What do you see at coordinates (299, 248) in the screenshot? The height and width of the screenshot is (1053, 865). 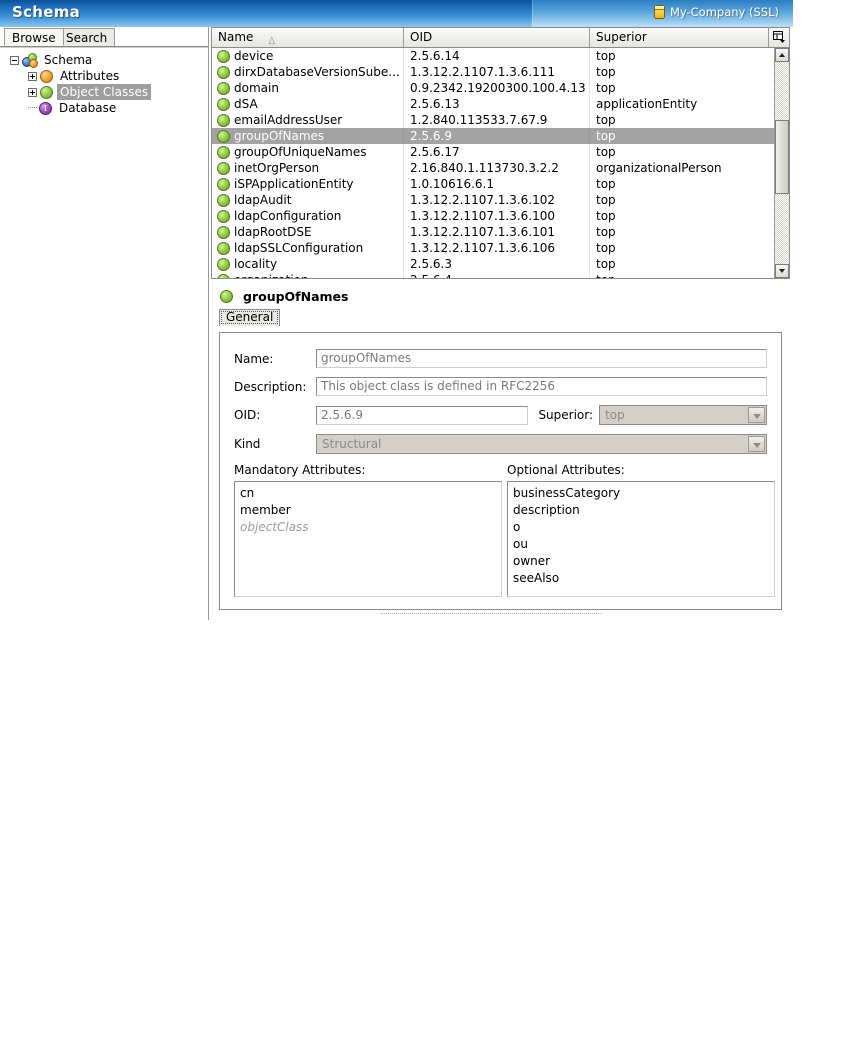 I see `cell-name-label: ldapSSLConfiguration` at bounding box center [299, 248].